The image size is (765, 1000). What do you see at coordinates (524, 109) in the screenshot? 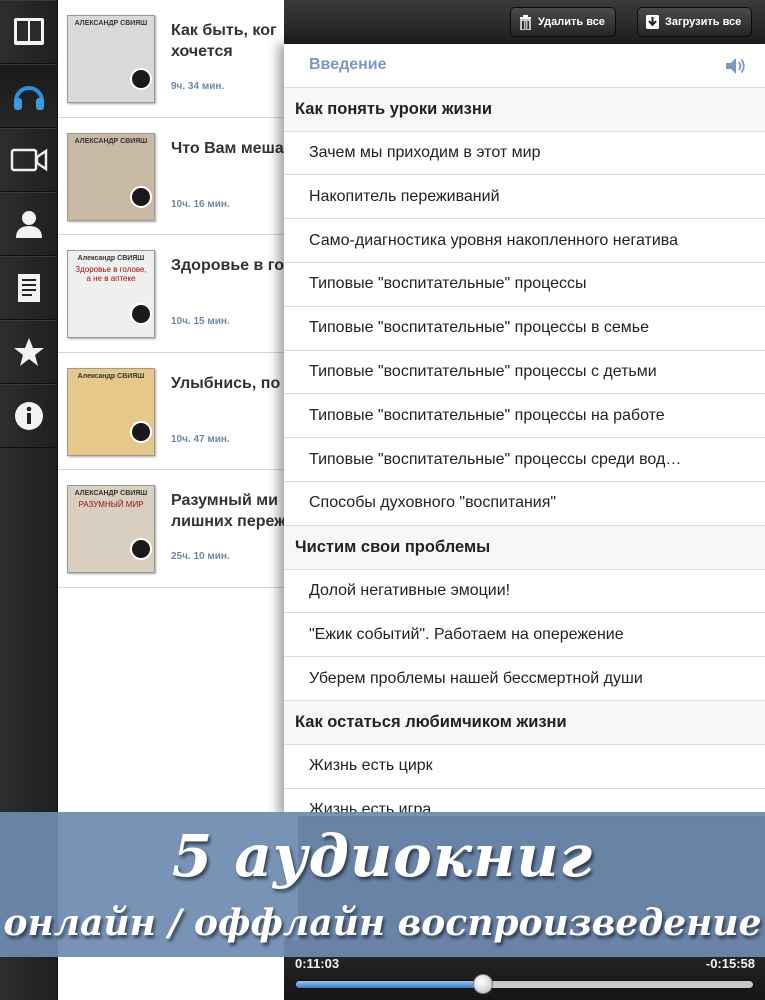
I see `chapter-section-header: Как понять уроки жизни` at bounding box center [524, 109].